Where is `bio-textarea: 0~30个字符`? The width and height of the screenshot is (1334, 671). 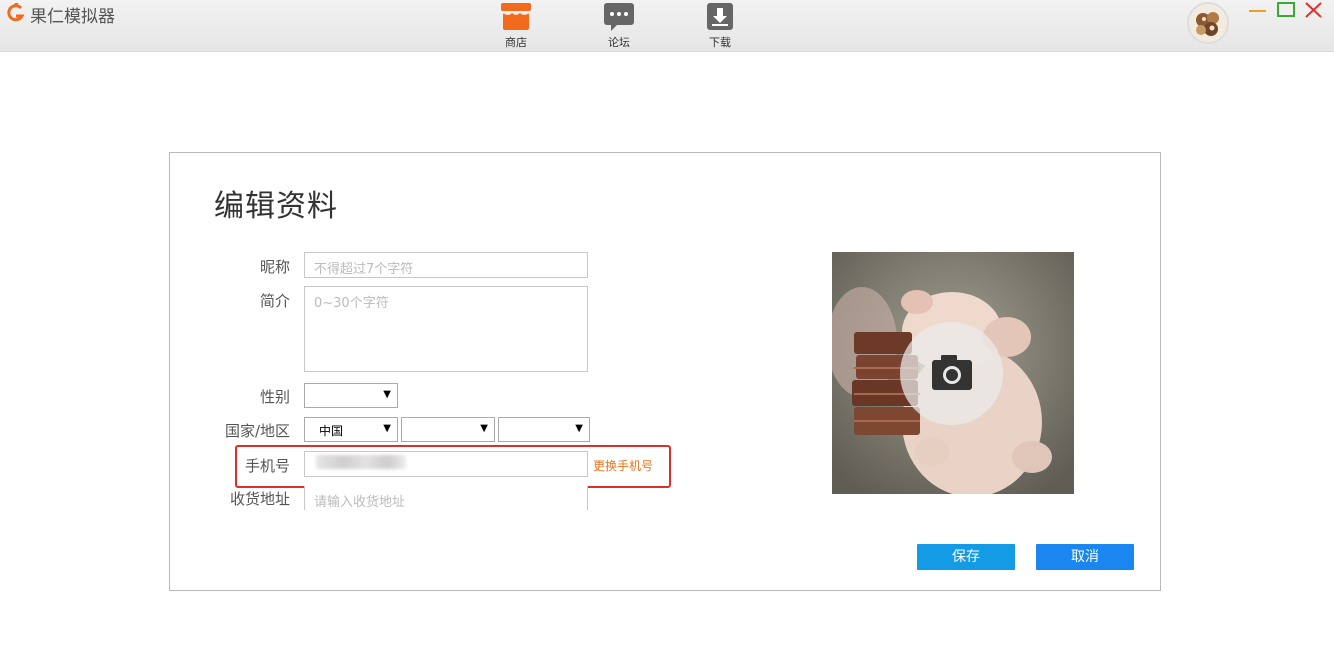 bio-textarea: 0~30个字符 is located at coordinates (446, 329).